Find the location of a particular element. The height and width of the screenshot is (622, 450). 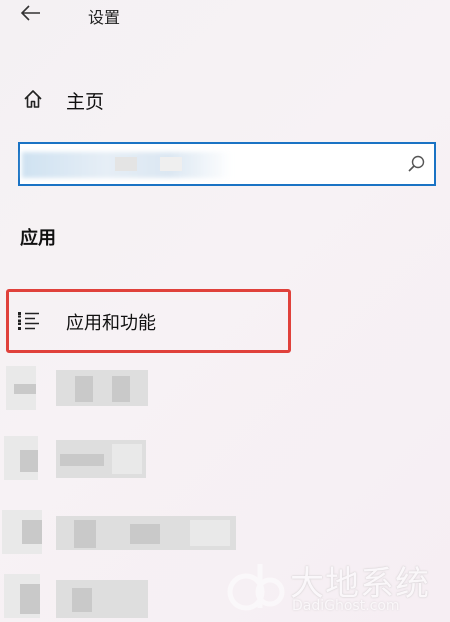

section-heading-apps: 应用 is located at coordinates (38, 238).